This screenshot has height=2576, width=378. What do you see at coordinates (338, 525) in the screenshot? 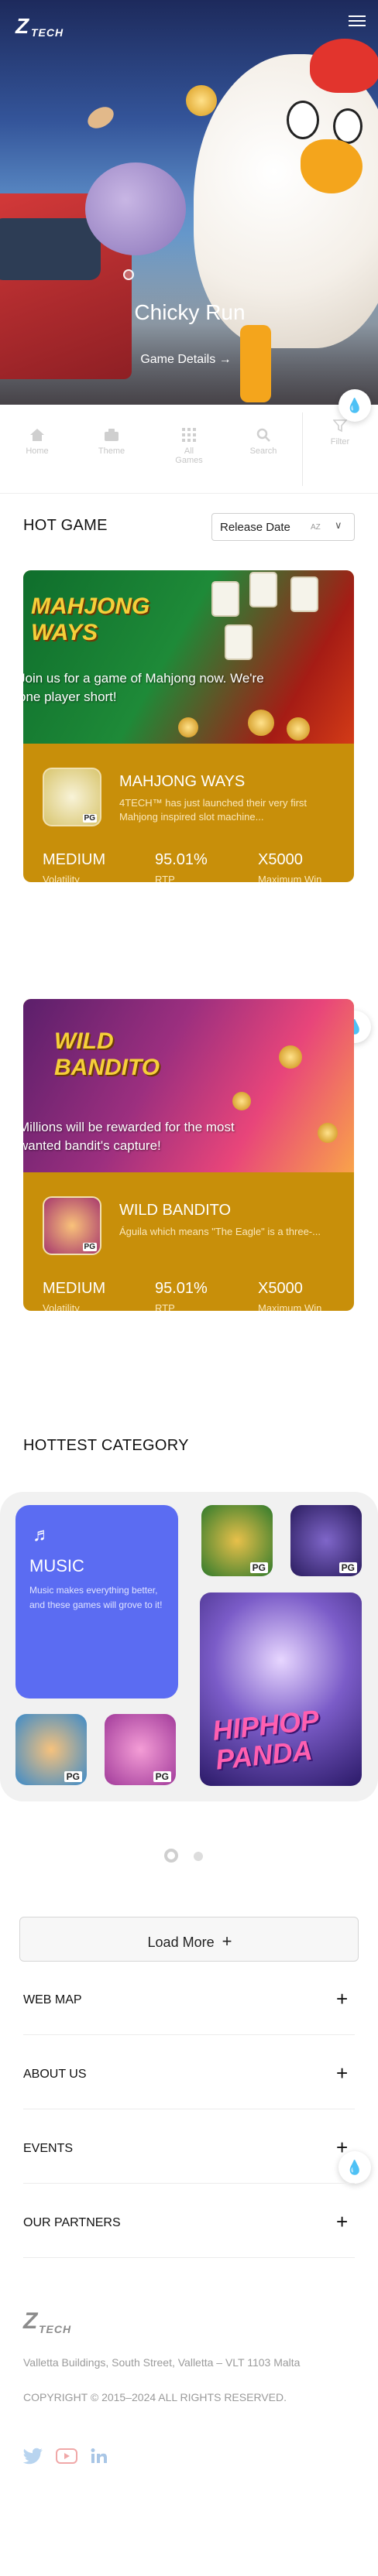
I see `chevron-down-icon: ∨` at bounding box center [338, 525].